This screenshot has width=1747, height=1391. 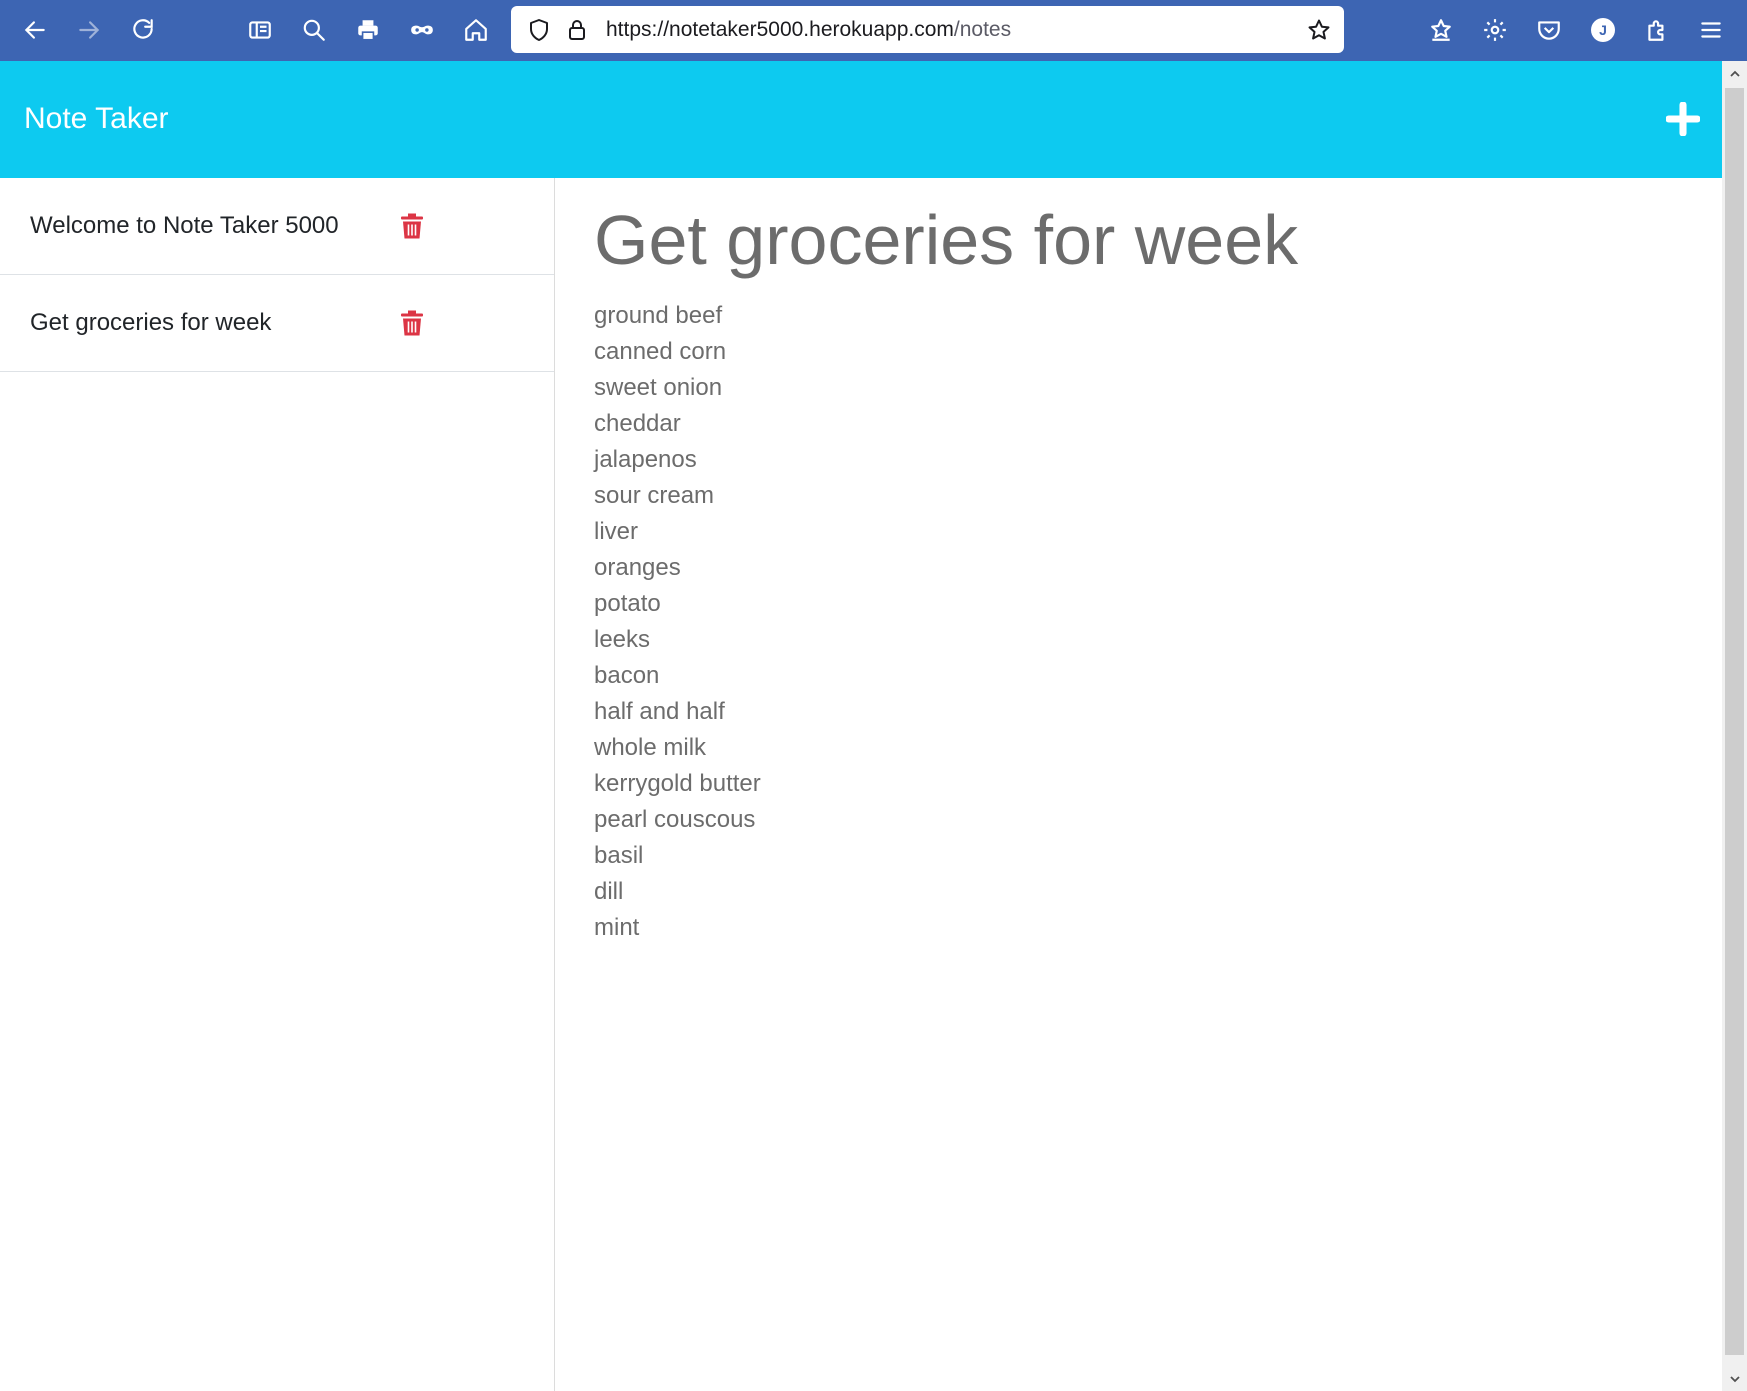 I want to click on app-navbar: Note Taker, so click(x=861, y=119).